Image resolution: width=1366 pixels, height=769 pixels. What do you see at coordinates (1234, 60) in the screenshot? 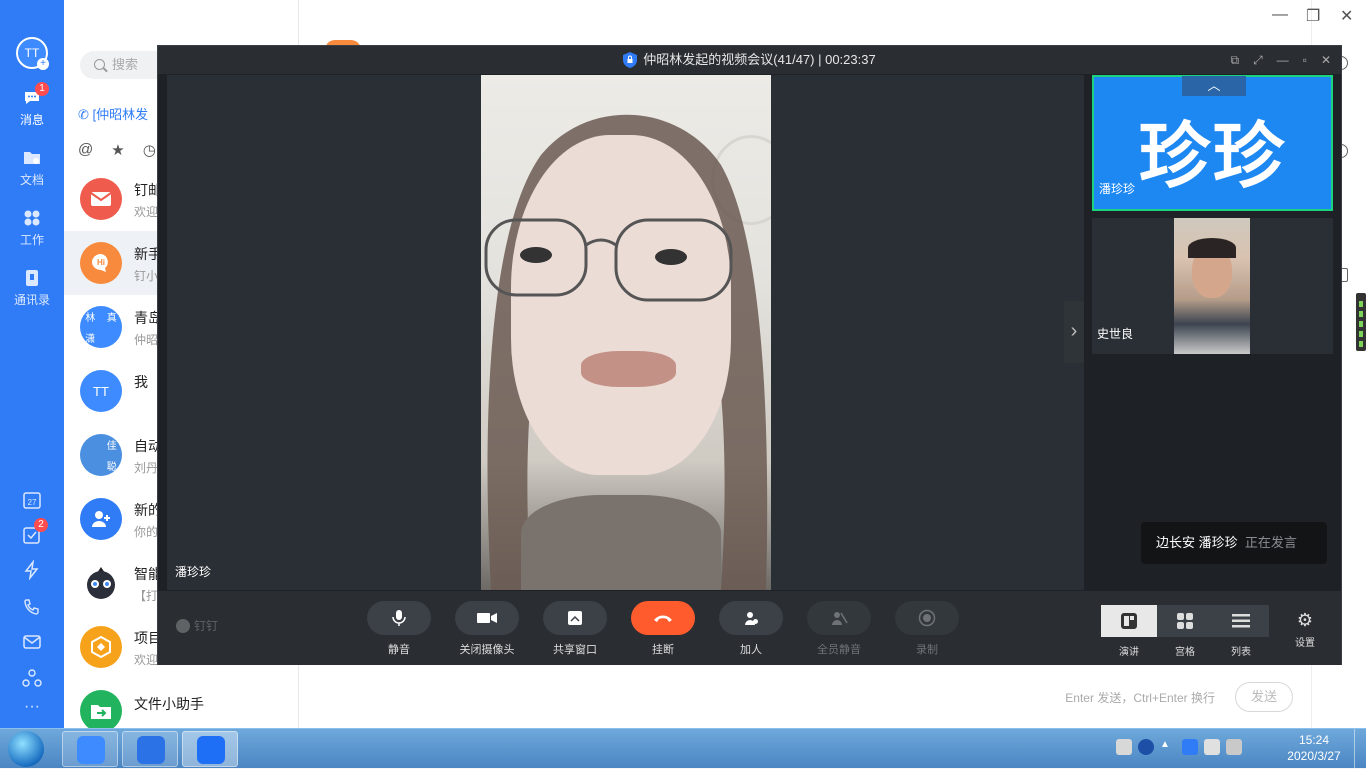
I see `pip-icon: ⧉` at bounding box center [1234, 60].